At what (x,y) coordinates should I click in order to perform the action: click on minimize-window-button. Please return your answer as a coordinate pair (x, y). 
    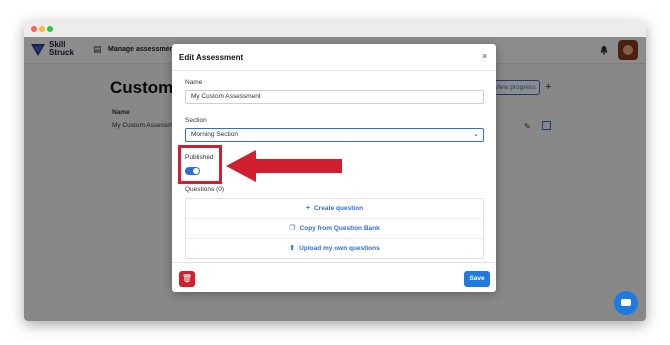
    Looking at the image, I should click on (42, 29).